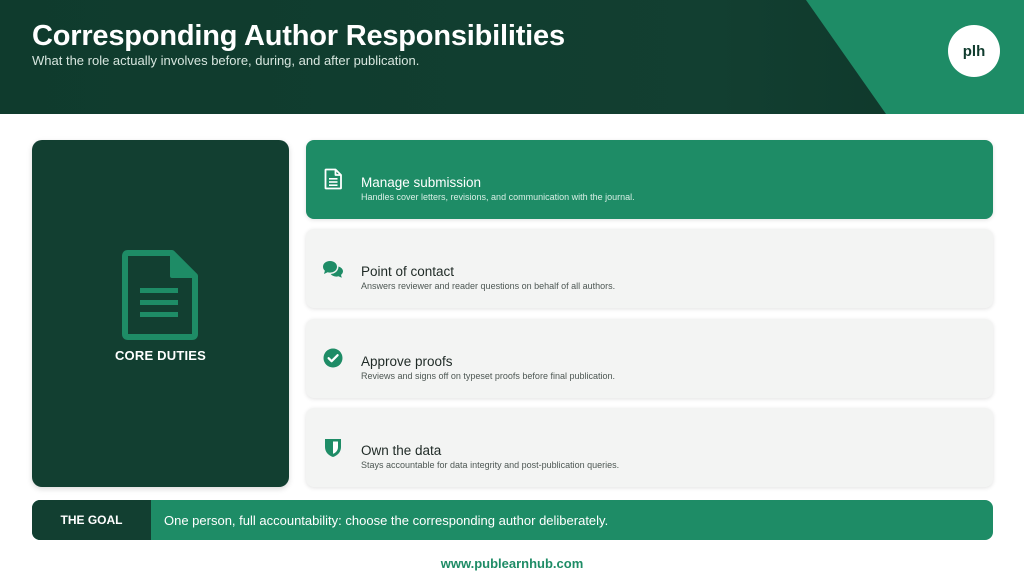 The height and width of the screenshot is (576, 1024). What do you see at coordinates (401, 450) in the screenshot?
I see `card-title: Own the data` at bounding box center [401, 450].